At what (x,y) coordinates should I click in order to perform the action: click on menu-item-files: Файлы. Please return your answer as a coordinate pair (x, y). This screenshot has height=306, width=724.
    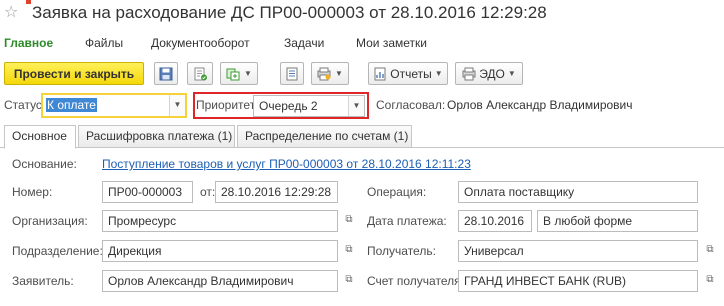
    Looking at the image, I should click on (104, 43).